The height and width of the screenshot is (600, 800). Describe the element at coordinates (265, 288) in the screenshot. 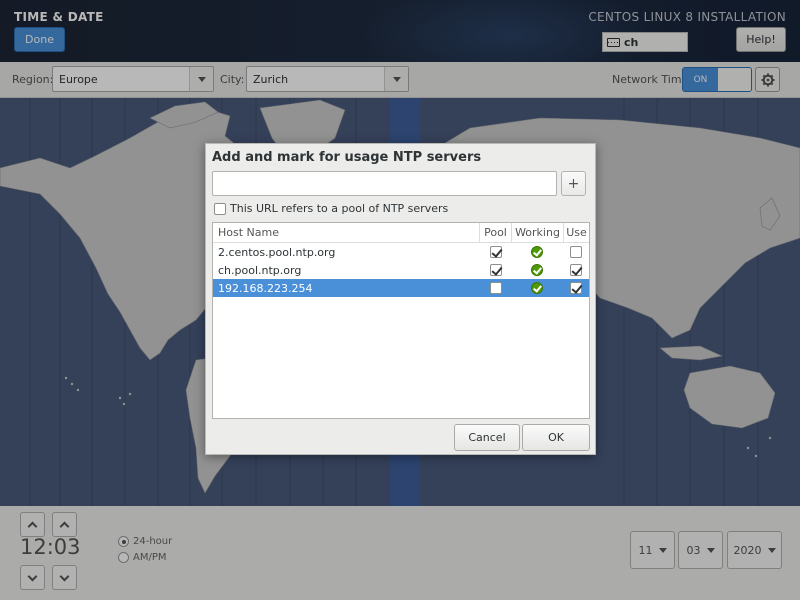

I see `host-name-cell: 192.168.223.254` at that location.